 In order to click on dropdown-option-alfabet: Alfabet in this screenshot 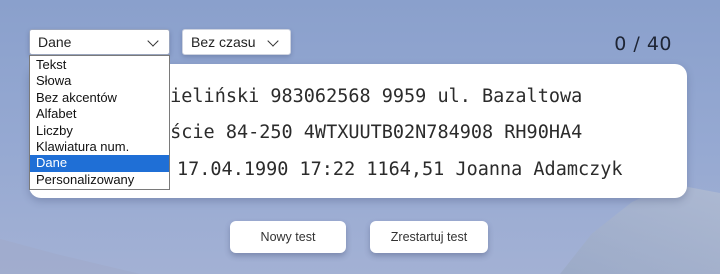, I will do `click(99, 114)`.